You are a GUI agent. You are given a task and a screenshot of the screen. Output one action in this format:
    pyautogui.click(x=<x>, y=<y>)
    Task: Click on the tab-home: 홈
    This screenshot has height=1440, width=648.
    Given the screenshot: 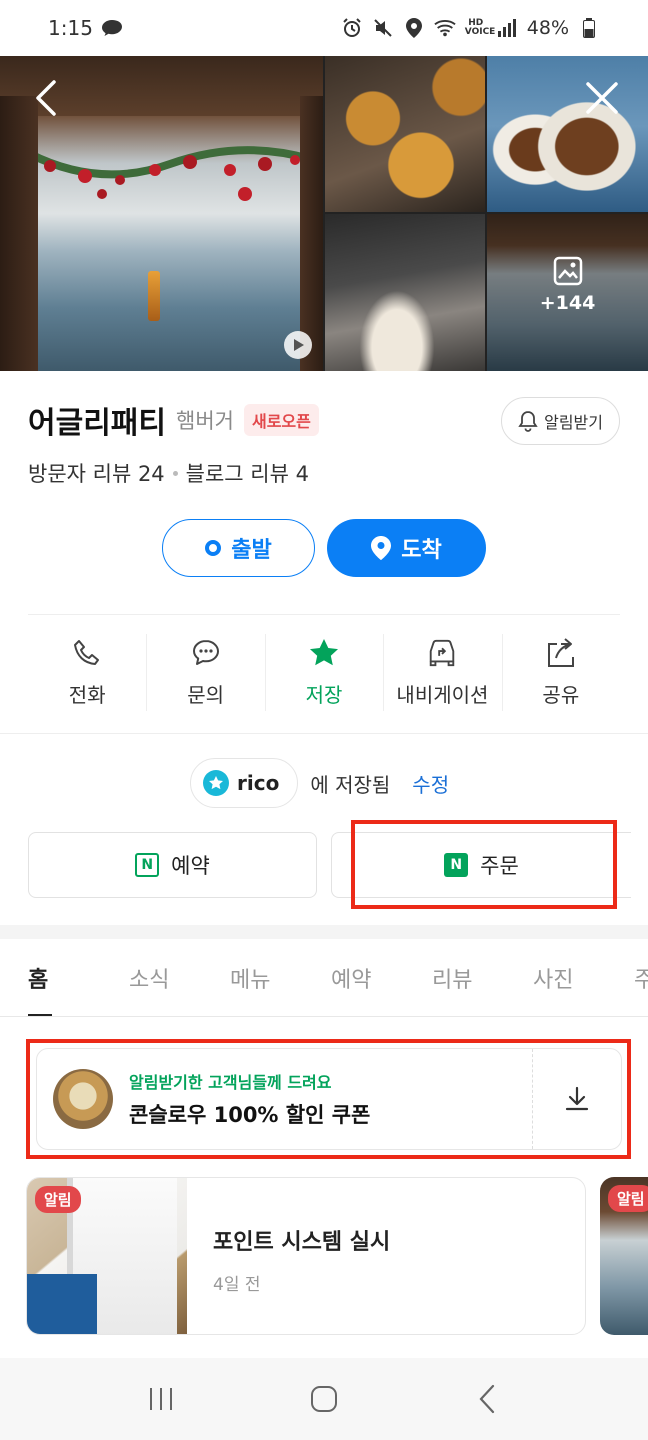 What is the action you would take?
    pyautogui.click(x=78, y=977)
    